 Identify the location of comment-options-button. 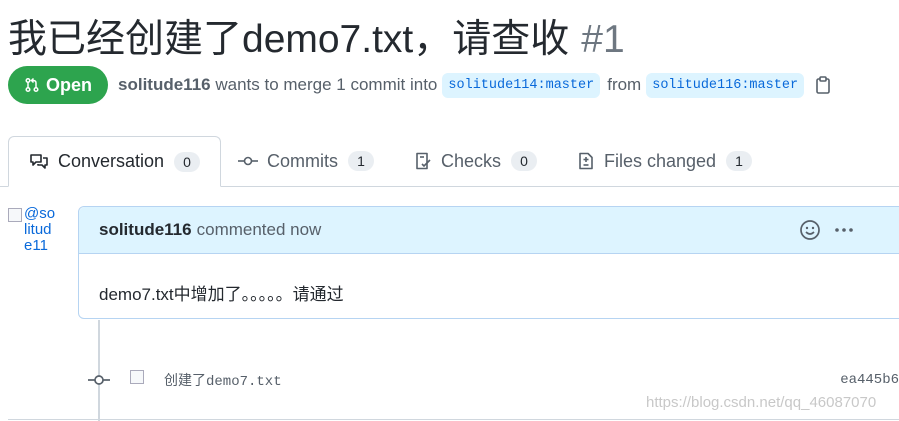
(844, 232).